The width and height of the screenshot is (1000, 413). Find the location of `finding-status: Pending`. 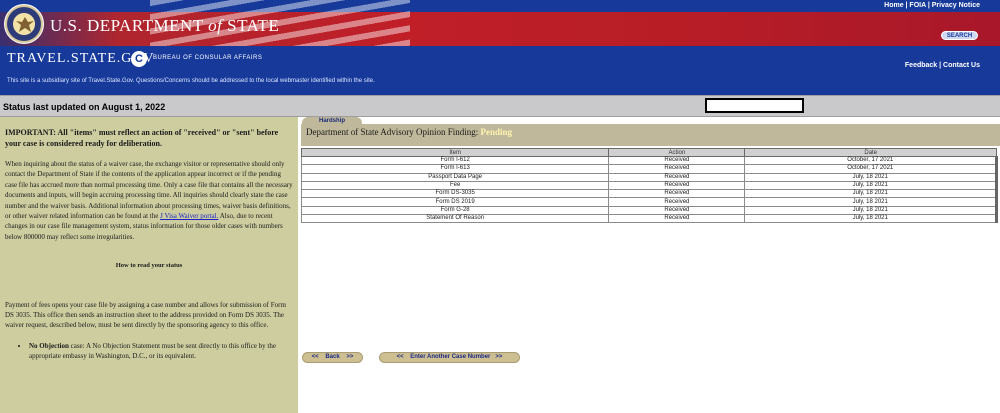

finding-status: Pending is located at coordinates (496, 132).